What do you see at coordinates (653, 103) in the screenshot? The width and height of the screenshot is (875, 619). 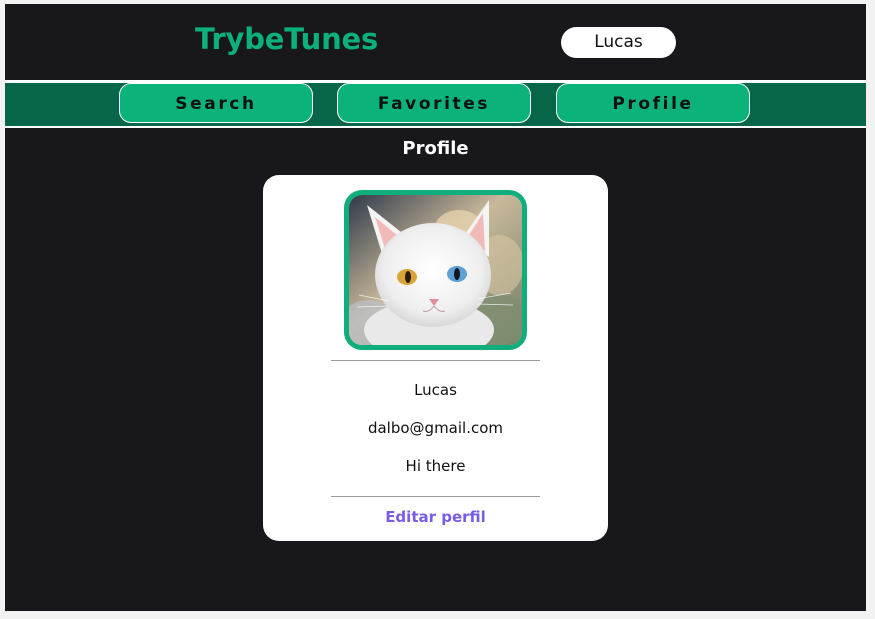 I see `nav-link-profile: Profile` at bounding box center [653, 103].